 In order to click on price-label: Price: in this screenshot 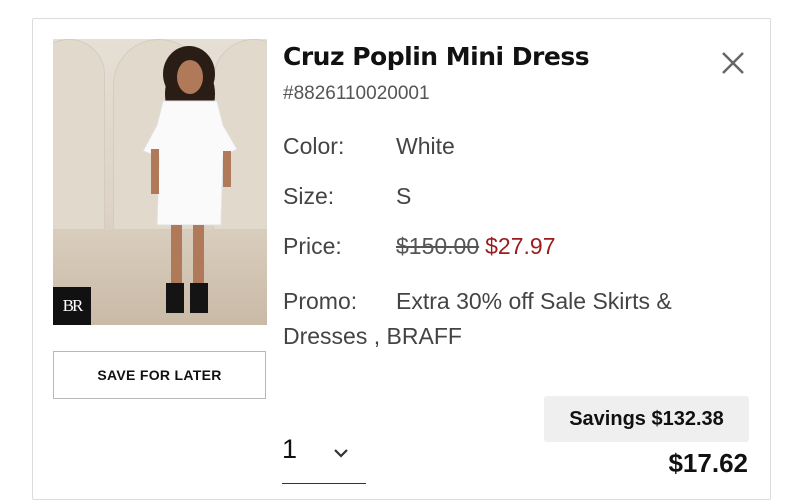, I will do `click(312, 246)`.